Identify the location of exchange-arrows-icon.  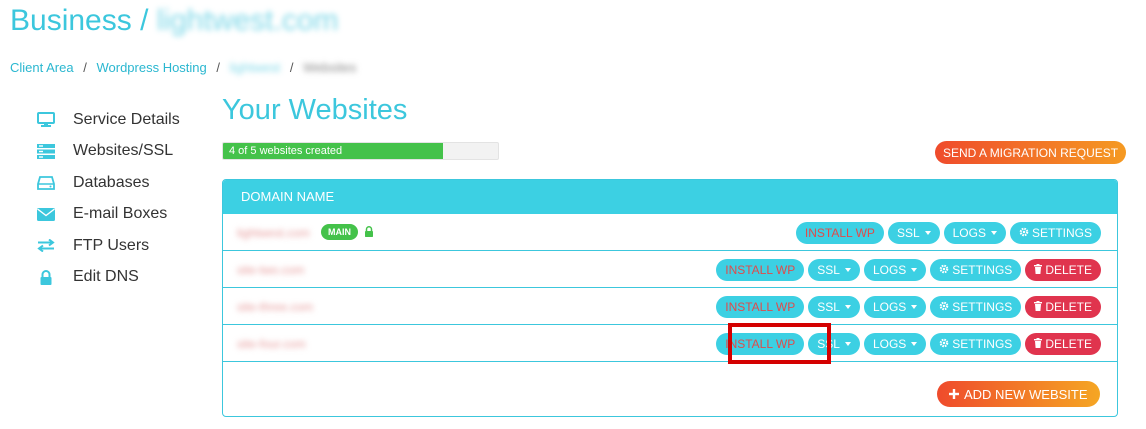
(46, 246).